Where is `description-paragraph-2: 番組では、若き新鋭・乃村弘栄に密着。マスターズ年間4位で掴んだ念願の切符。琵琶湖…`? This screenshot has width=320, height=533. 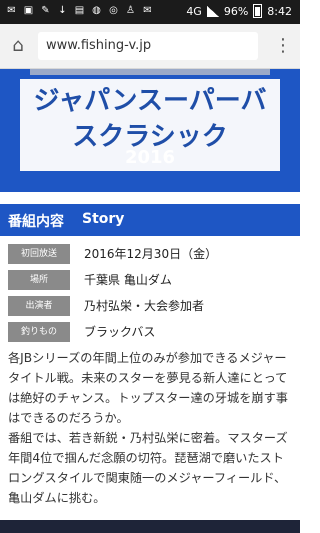 description-paragraph-2: 番組では、若き新鋭・乃村弘栄に密着。マスターズ年間4位で掴んだ念願の切符。琵琶湖… is located at coordinates (148, 468).